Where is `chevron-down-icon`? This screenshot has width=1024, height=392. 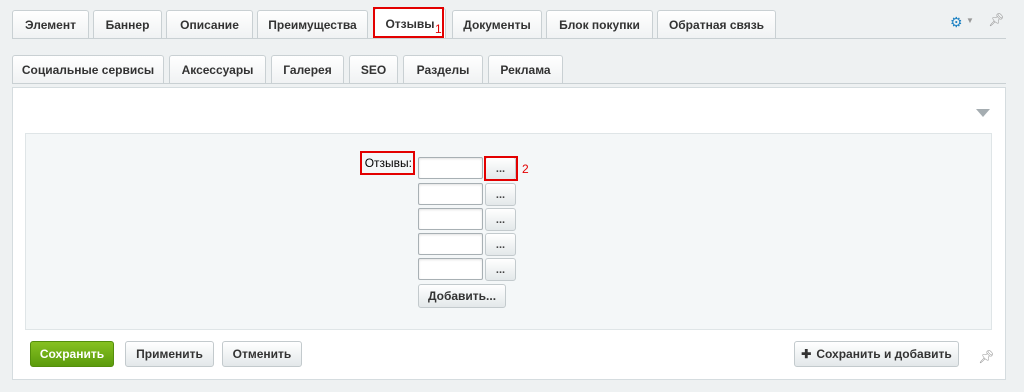
chevron-down-icon is located at coordinates (983, 113).